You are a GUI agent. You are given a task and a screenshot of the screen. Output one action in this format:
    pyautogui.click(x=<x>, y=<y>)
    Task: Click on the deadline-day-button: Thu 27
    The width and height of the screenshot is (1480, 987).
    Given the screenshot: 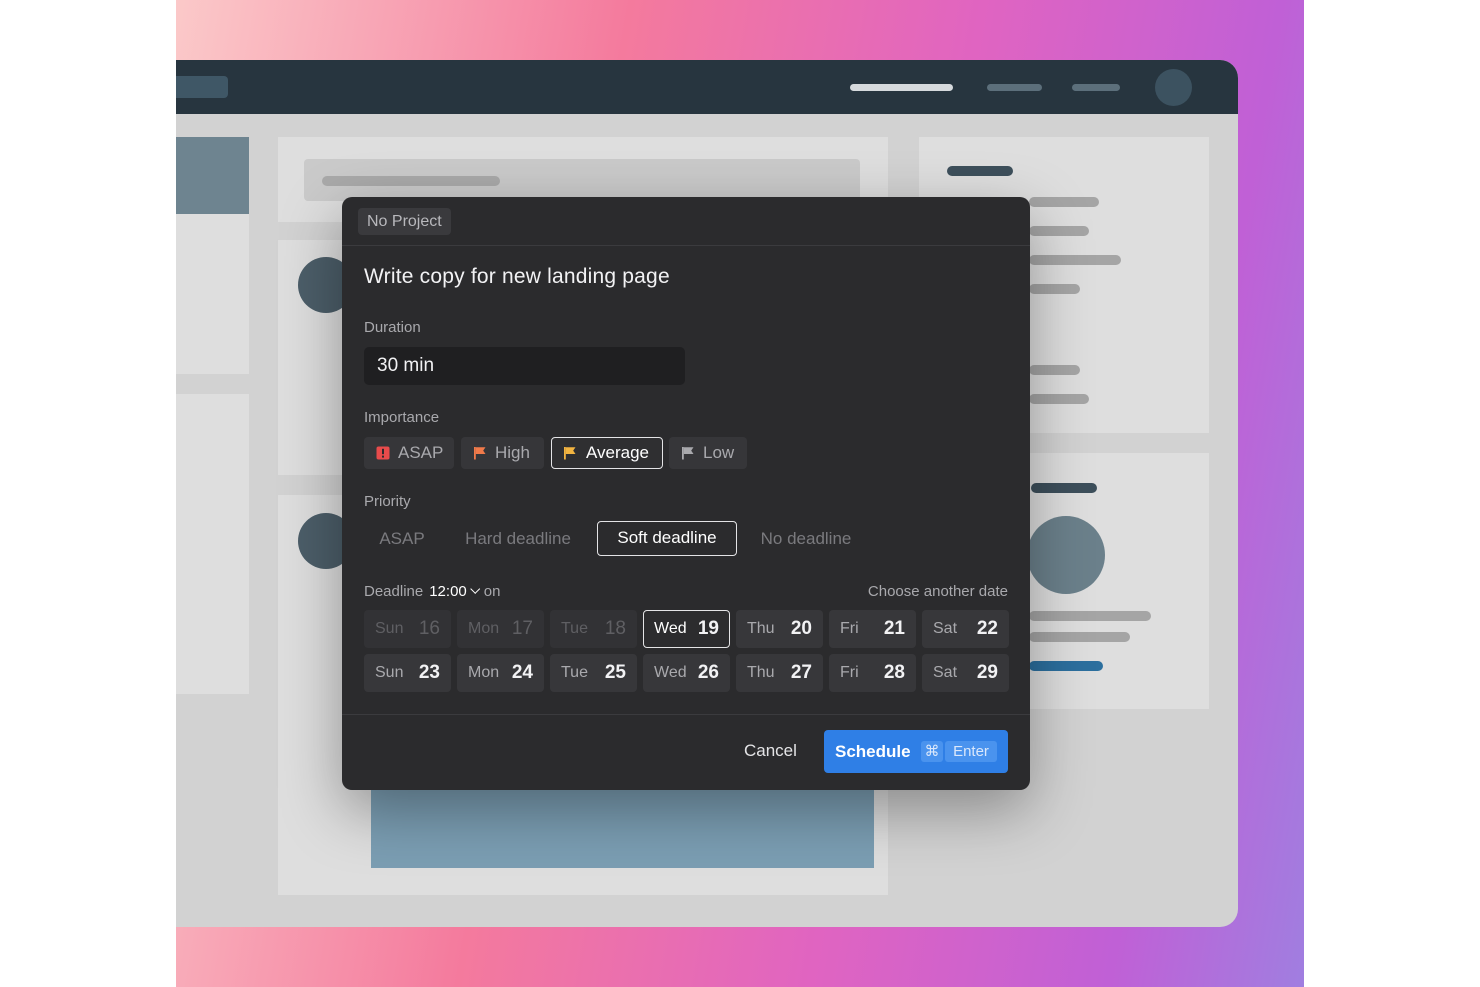 What is the action you would take?
    pyautogui.click(x=779, y=673)
    